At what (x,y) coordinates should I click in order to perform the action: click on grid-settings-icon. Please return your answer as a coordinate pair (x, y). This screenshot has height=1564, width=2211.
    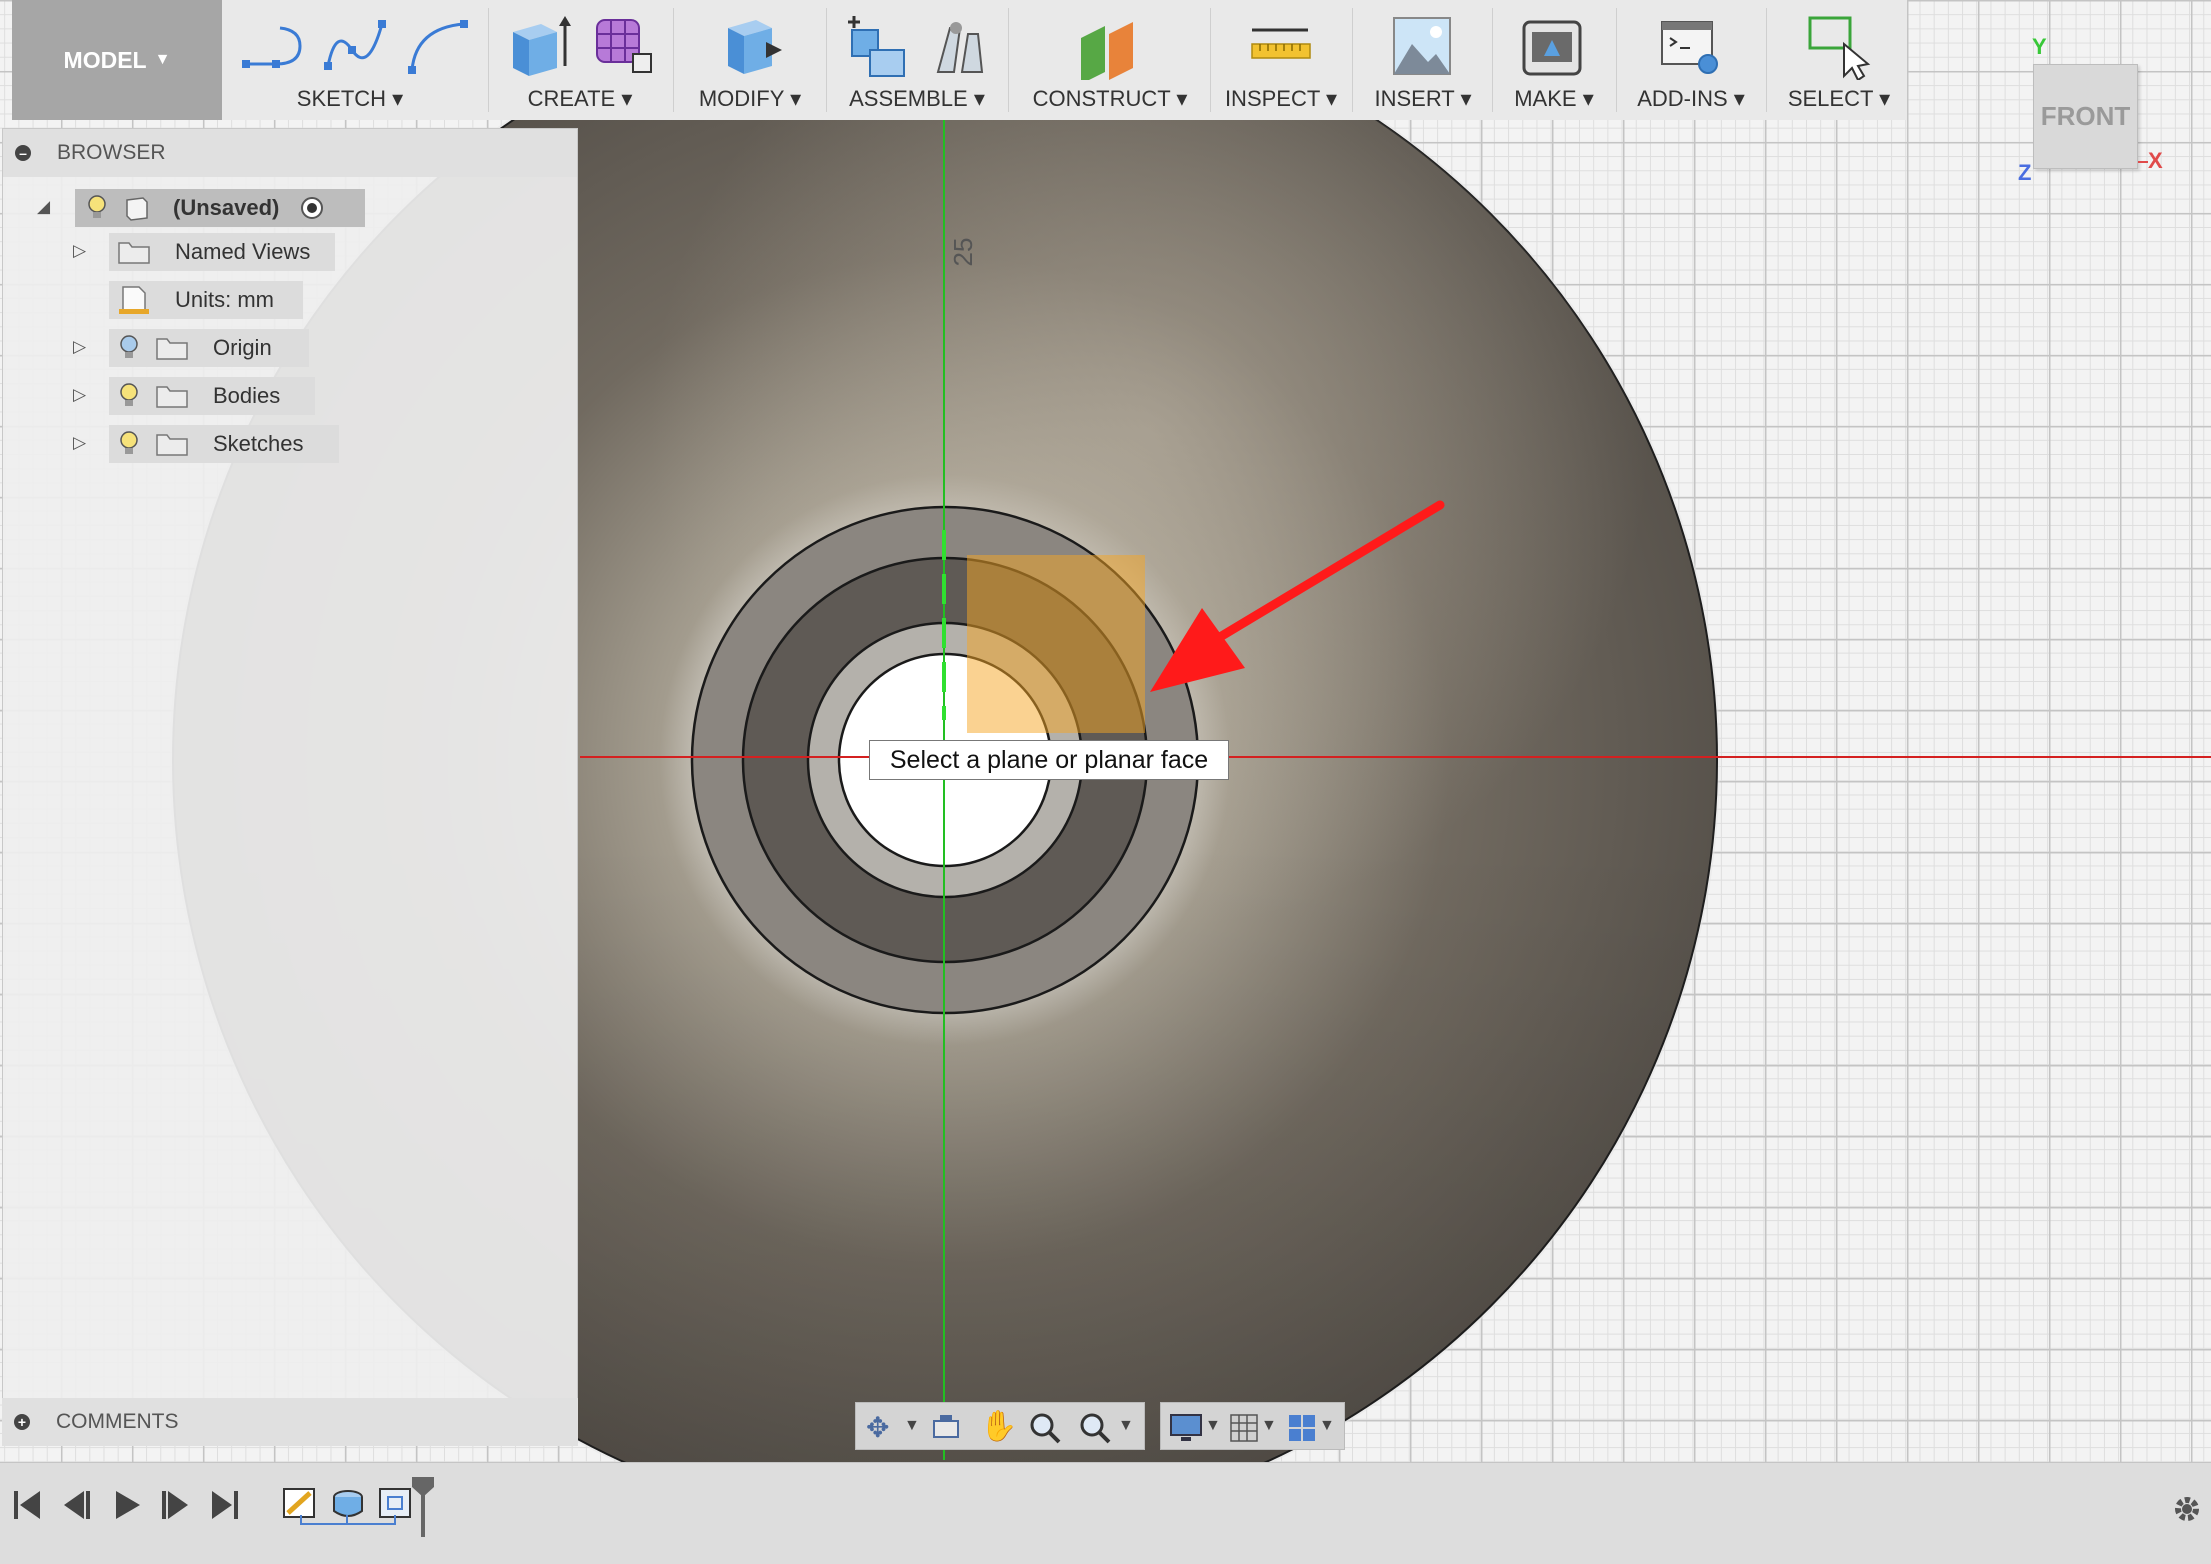
    Looking at the image, I should click on (1244, 1428).